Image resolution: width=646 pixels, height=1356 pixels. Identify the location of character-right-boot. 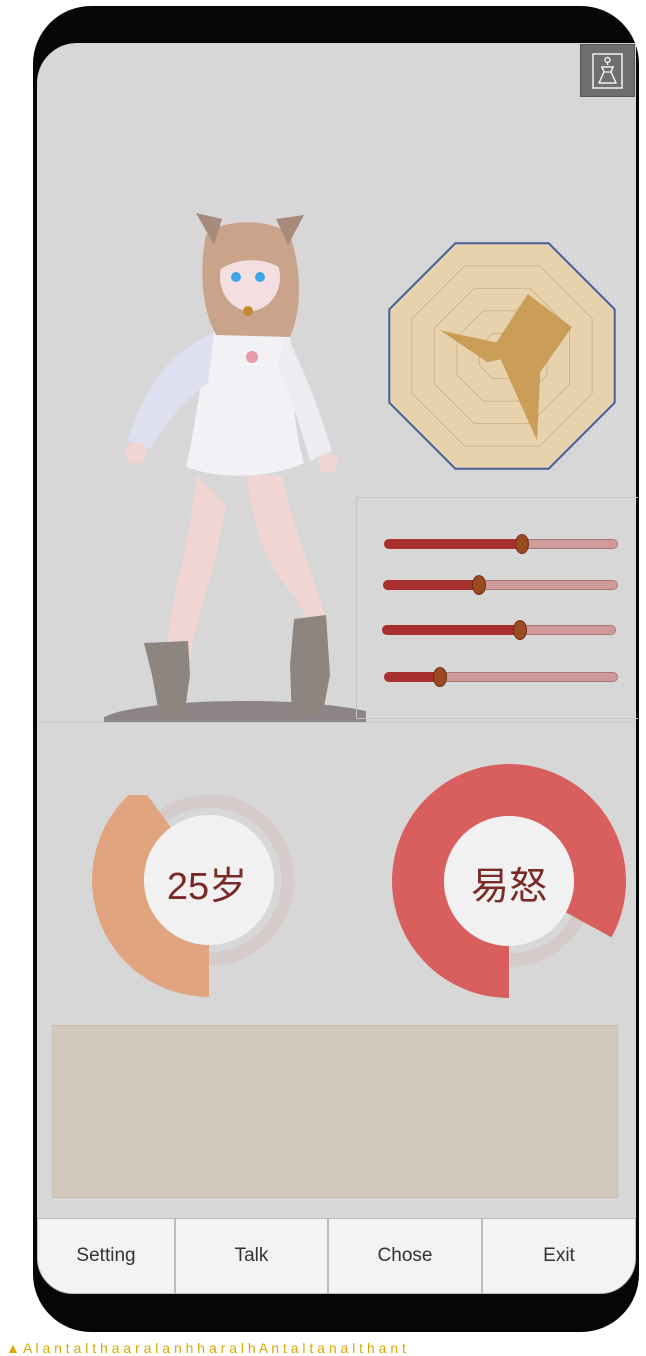
(310, 667).